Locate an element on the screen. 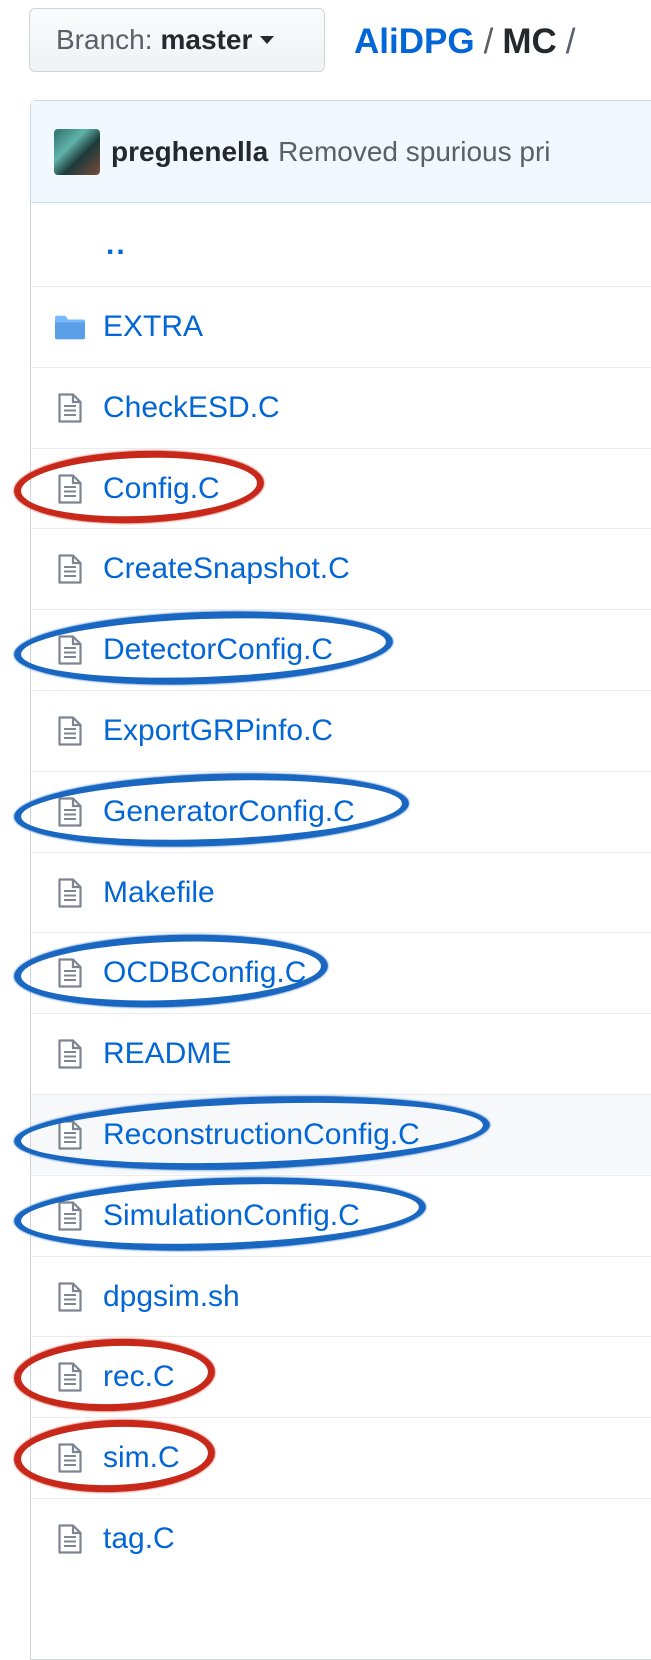  file-link: tag.C is located at coordinates (139, 1539).